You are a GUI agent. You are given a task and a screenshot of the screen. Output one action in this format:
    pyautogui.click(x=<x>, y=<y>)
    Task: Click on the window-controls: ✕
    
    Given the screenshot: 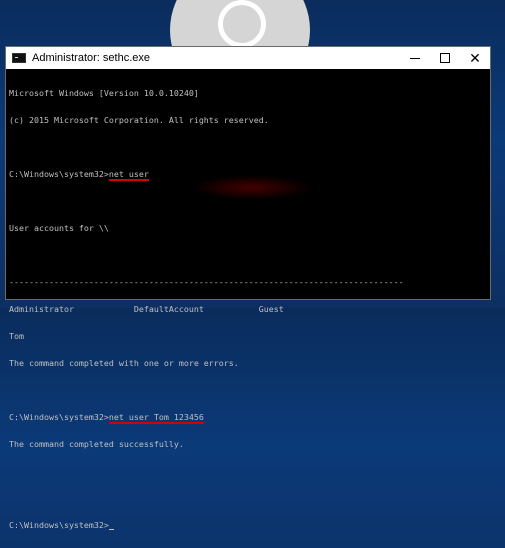 What is the action you would take?
    pyautogui.click(x=445, y=58)
    